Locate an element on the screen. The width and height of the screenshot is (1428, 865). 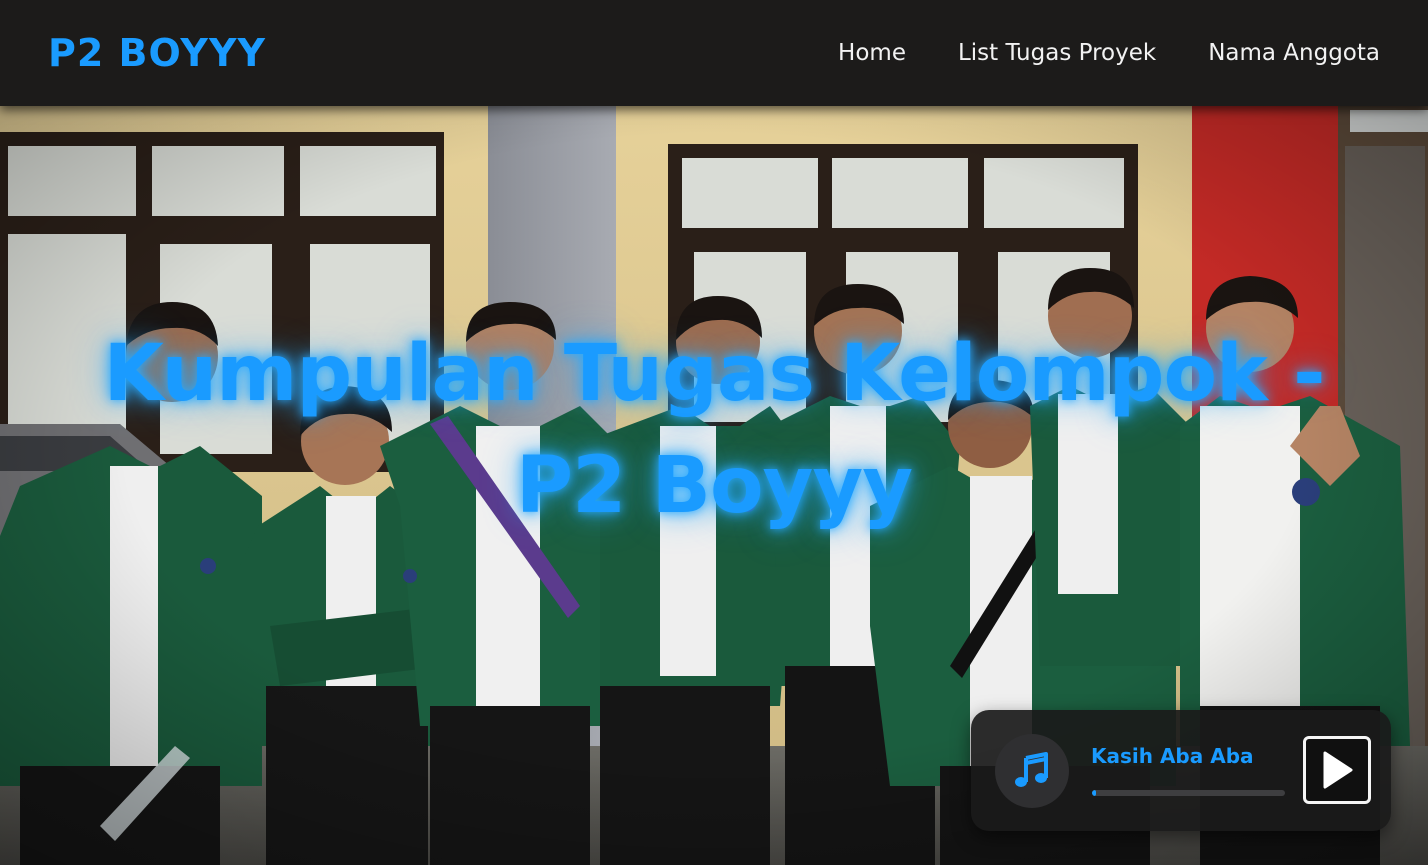
play-button is located at coordinates (1337, 770).